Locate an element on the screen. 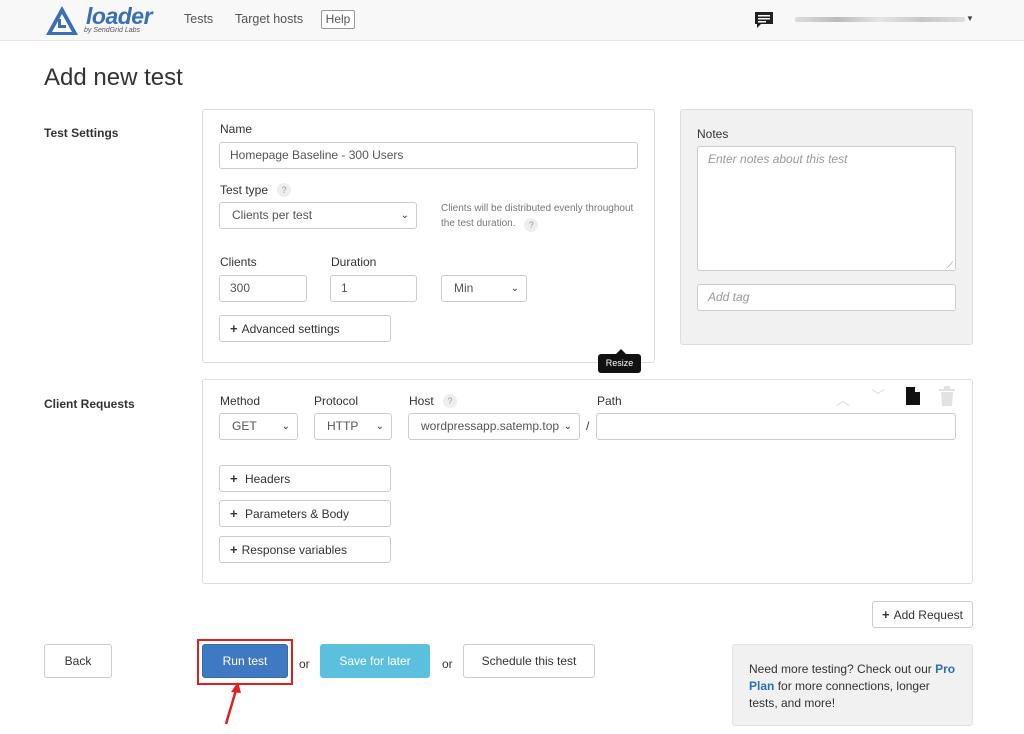 Image resolution: width=1024 pixels, height=734 pixels. duration-label: Duration is located at coordinates (354, 262).